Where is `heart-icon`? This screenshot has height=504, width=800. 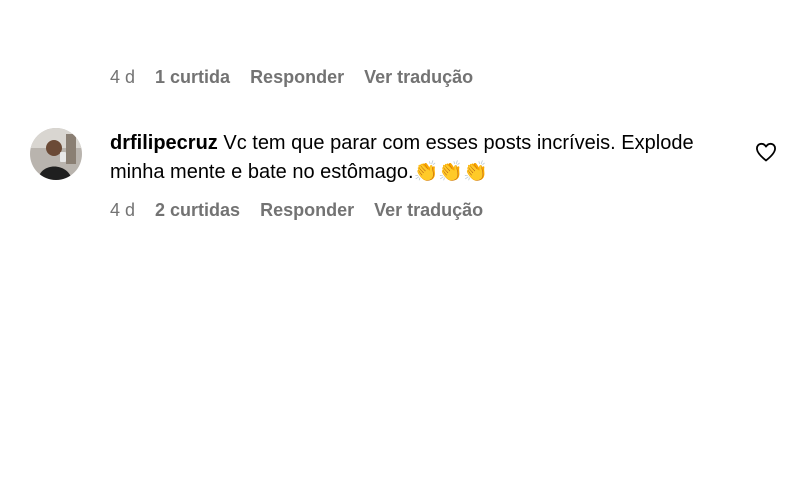 heart-icon is located at coordinates (766, 152).